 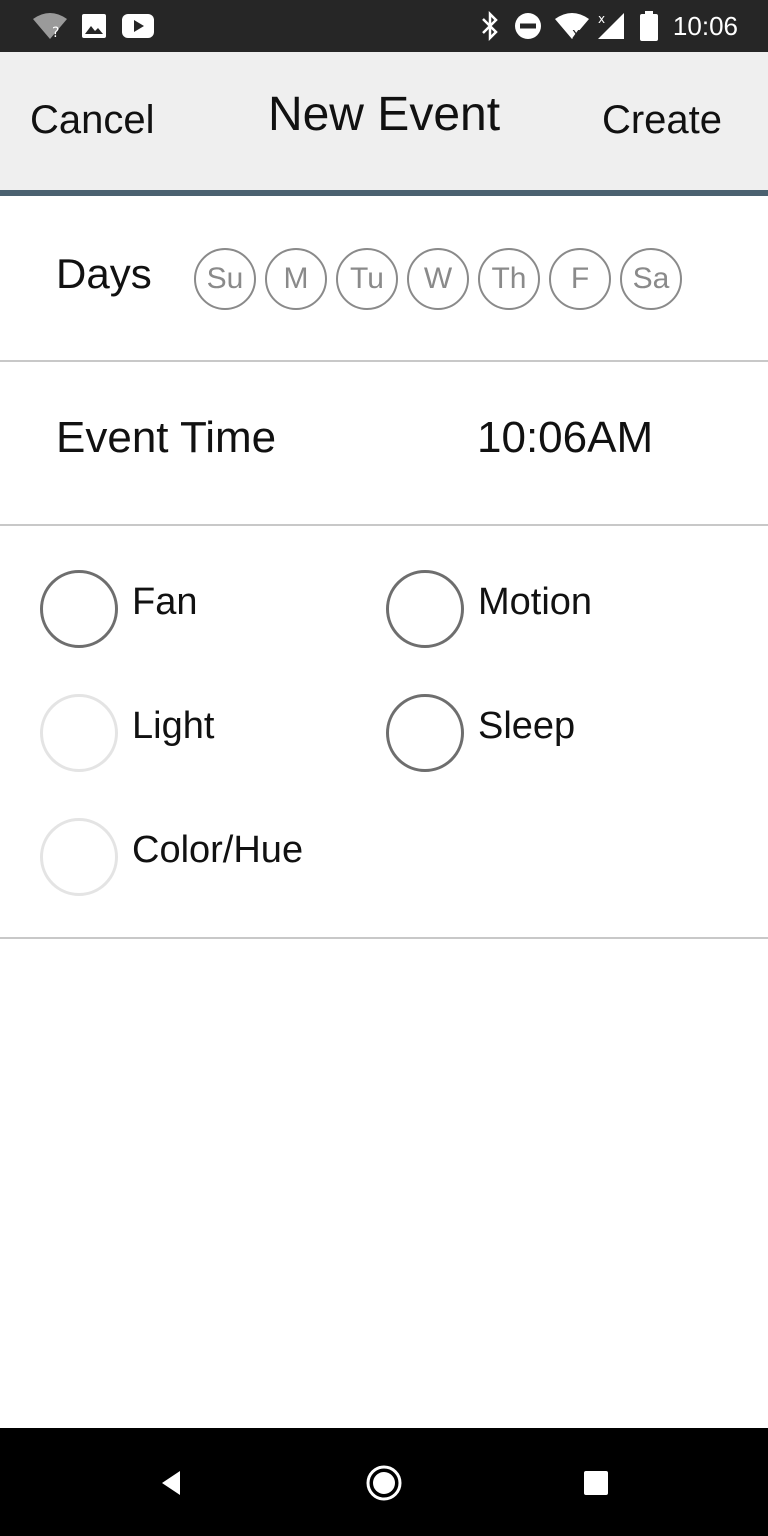 What do you see at coordinates (490, 26) in the screenshot?
I see `bluetooth-icon` at bounding box center [490, 26].